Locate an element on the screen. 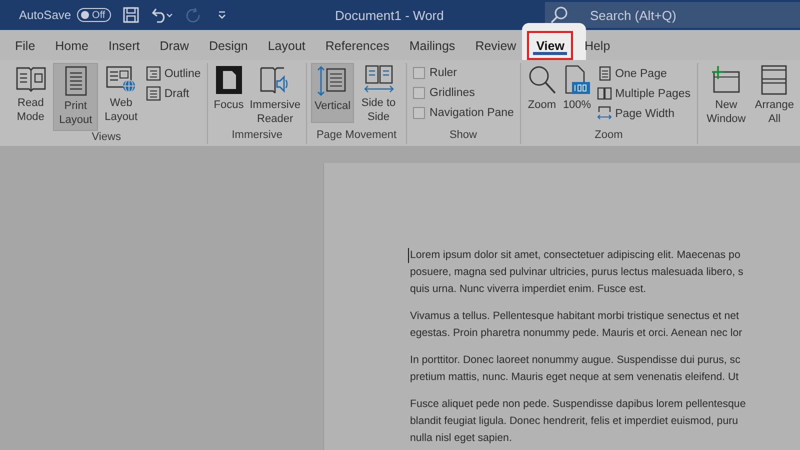 This screenshot has width=800, height=450. ribbon-tab: File is located at coordinates (25, 45).